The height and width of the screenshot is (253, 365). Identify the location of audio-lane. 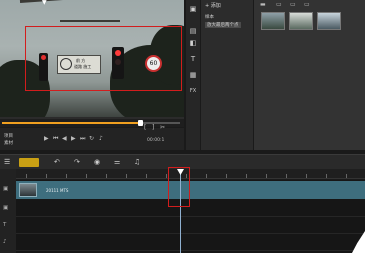
(190, 242).